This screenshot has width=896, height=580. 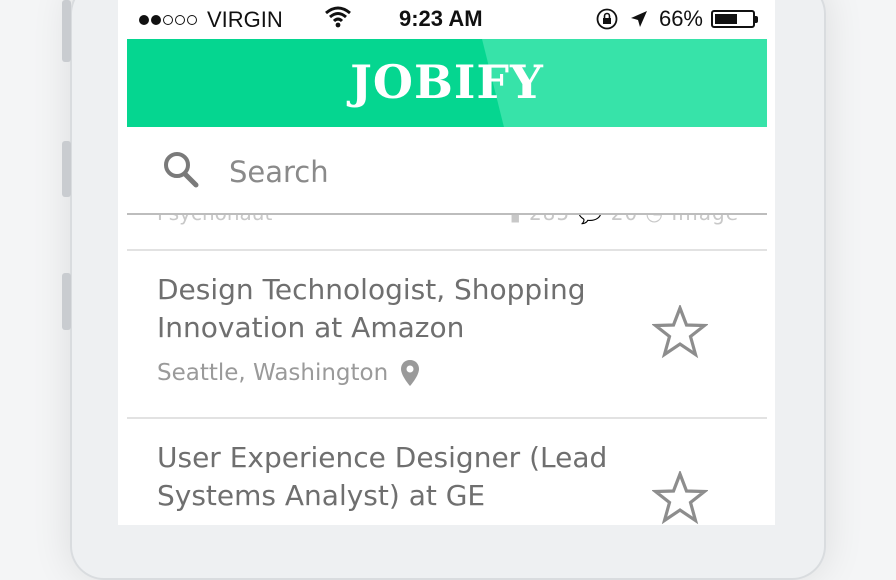 I want to click on carrier-name: VIRGIN, so click(x=245, y=19).